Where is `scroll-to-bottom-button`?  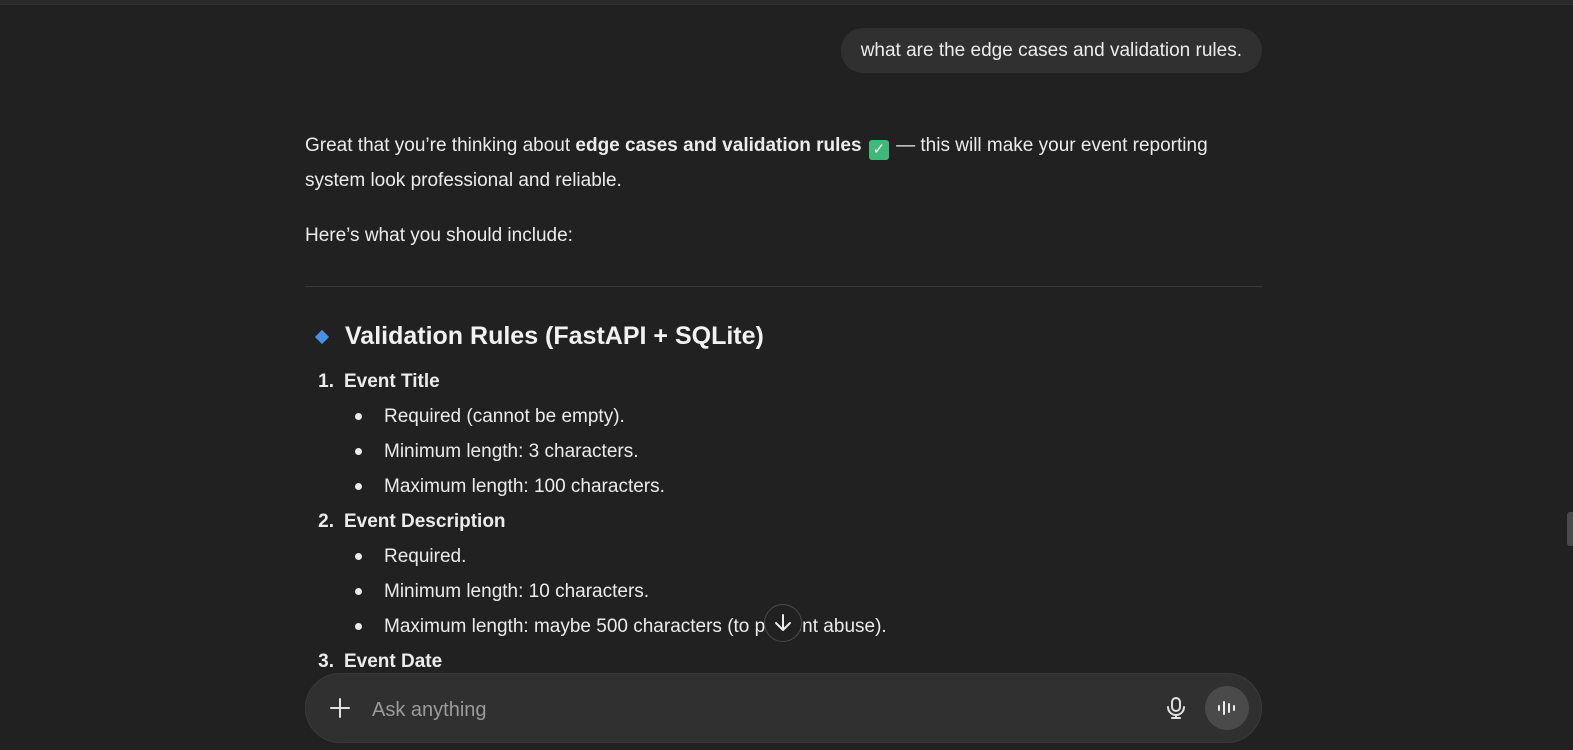 scroll-to-bottom-button is located at coordinates (783, 623).